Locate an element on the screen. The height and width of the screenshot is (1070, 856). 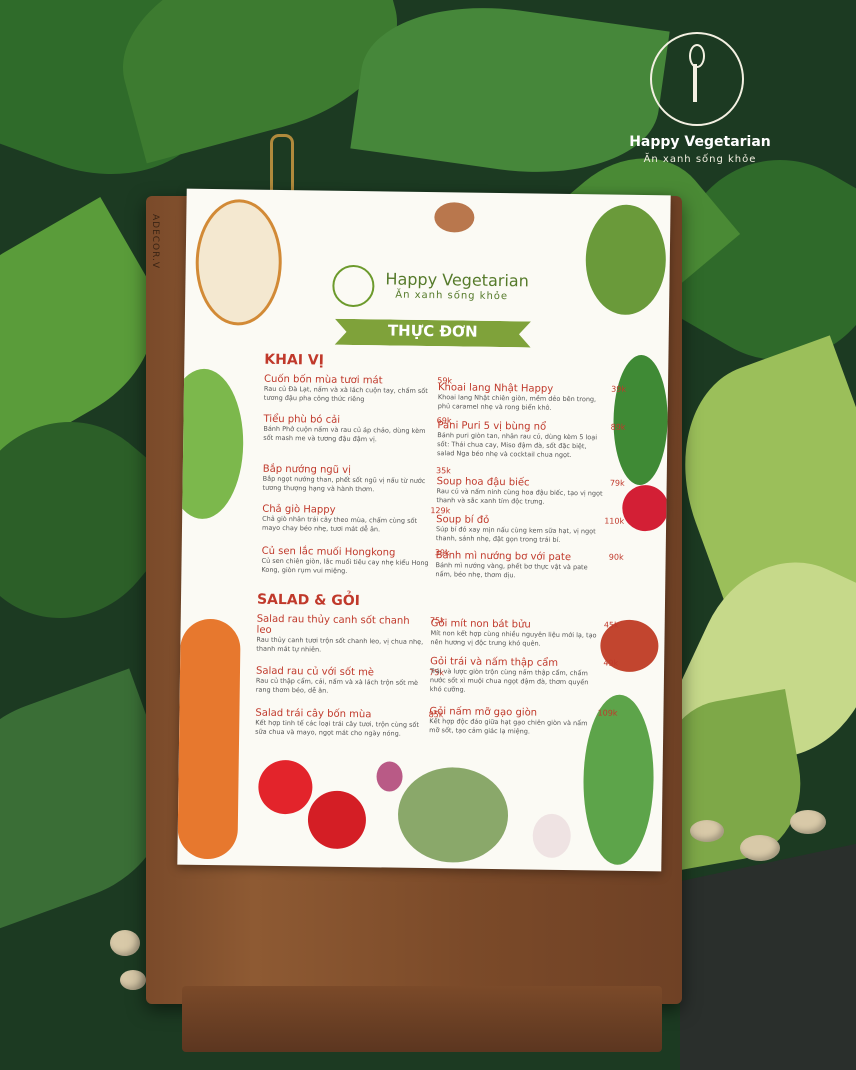
spoon-icon is located at coordinates (697, 56).